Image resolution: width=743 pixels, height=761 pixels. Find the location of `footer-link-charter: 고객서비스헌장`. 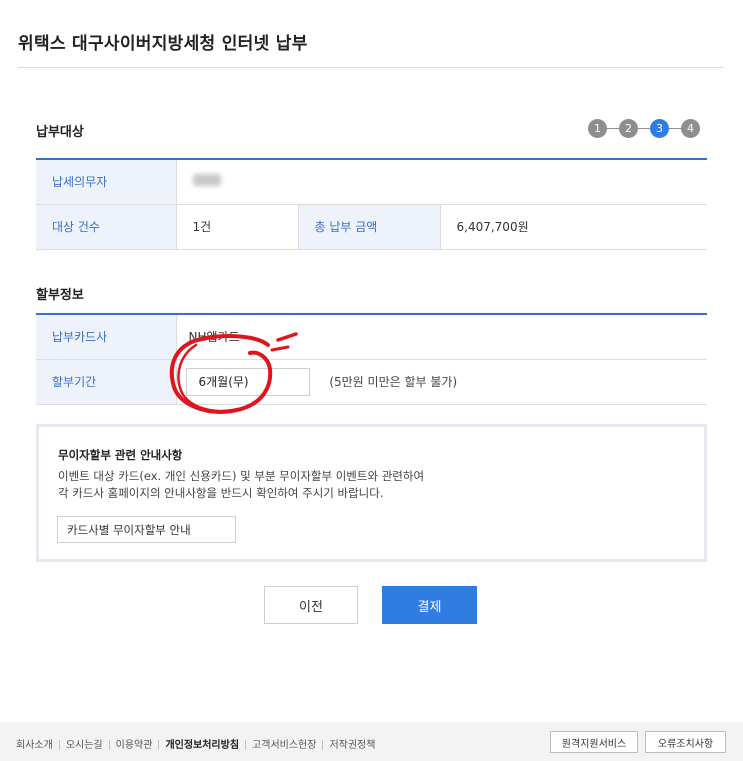

footer-link-charter: 고객서비스헌장 is located at coordinates (284, 743).